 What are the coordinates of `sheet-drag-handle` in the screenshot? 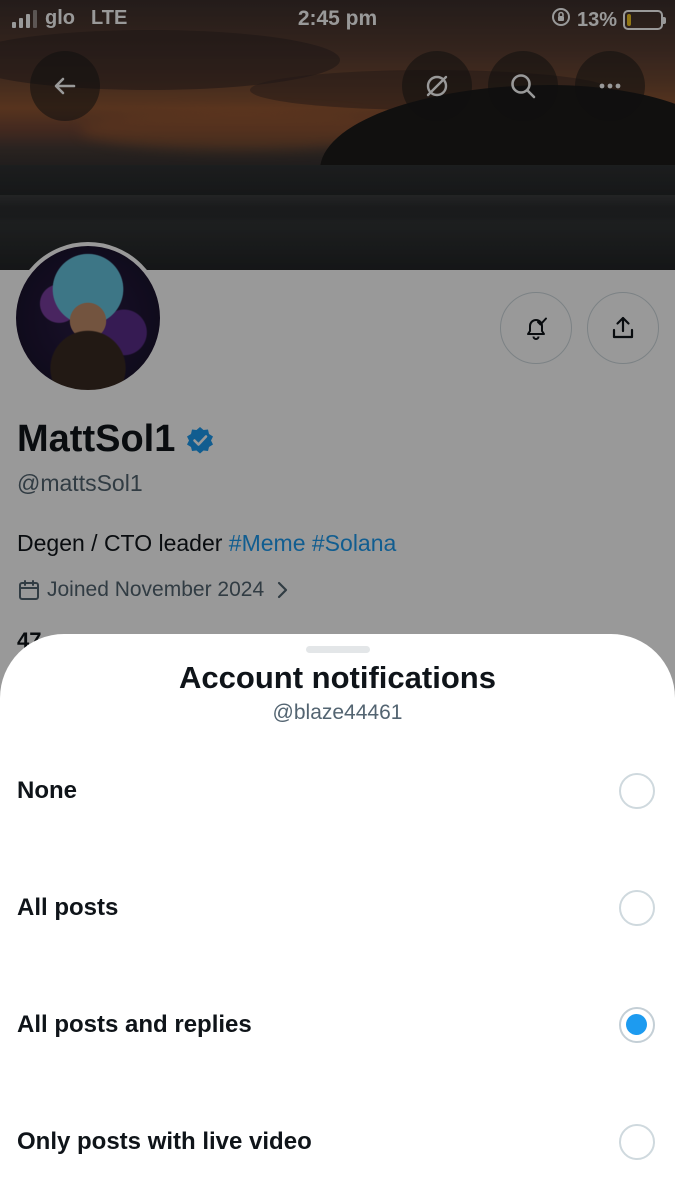 It's located at (338, 649).